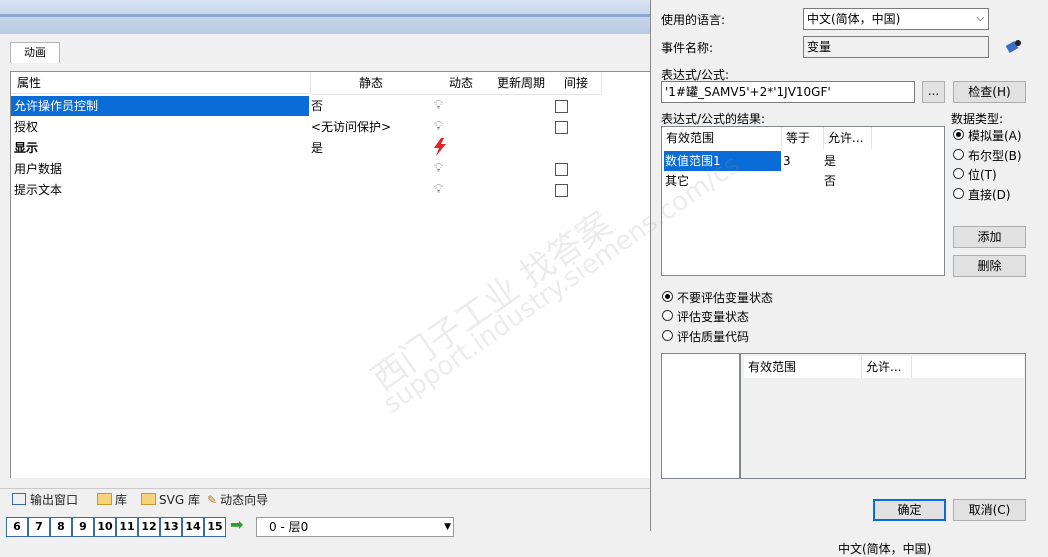  What do you see at coordinates (19, 499) in the screenshot?
I see `window-icon` at bounding box center [19, 499].